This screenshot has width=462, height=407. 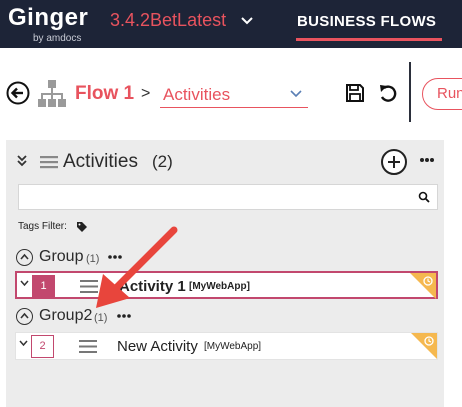 I want to click on add-activity-button, so click(x=394, y=162).